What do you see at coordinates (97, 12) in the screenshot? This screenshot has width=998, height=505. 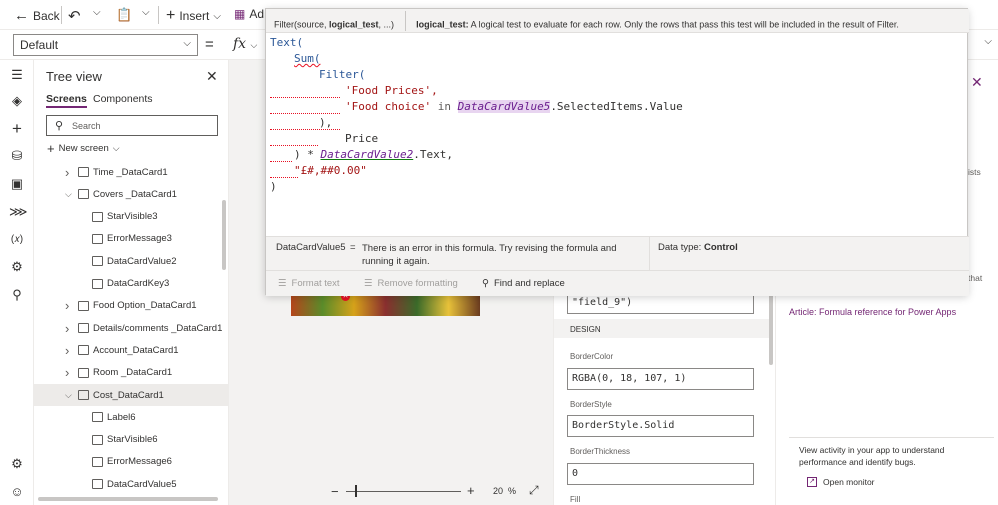 I see `undo-dropdown: ⌵` at bounding box center [97, 12].